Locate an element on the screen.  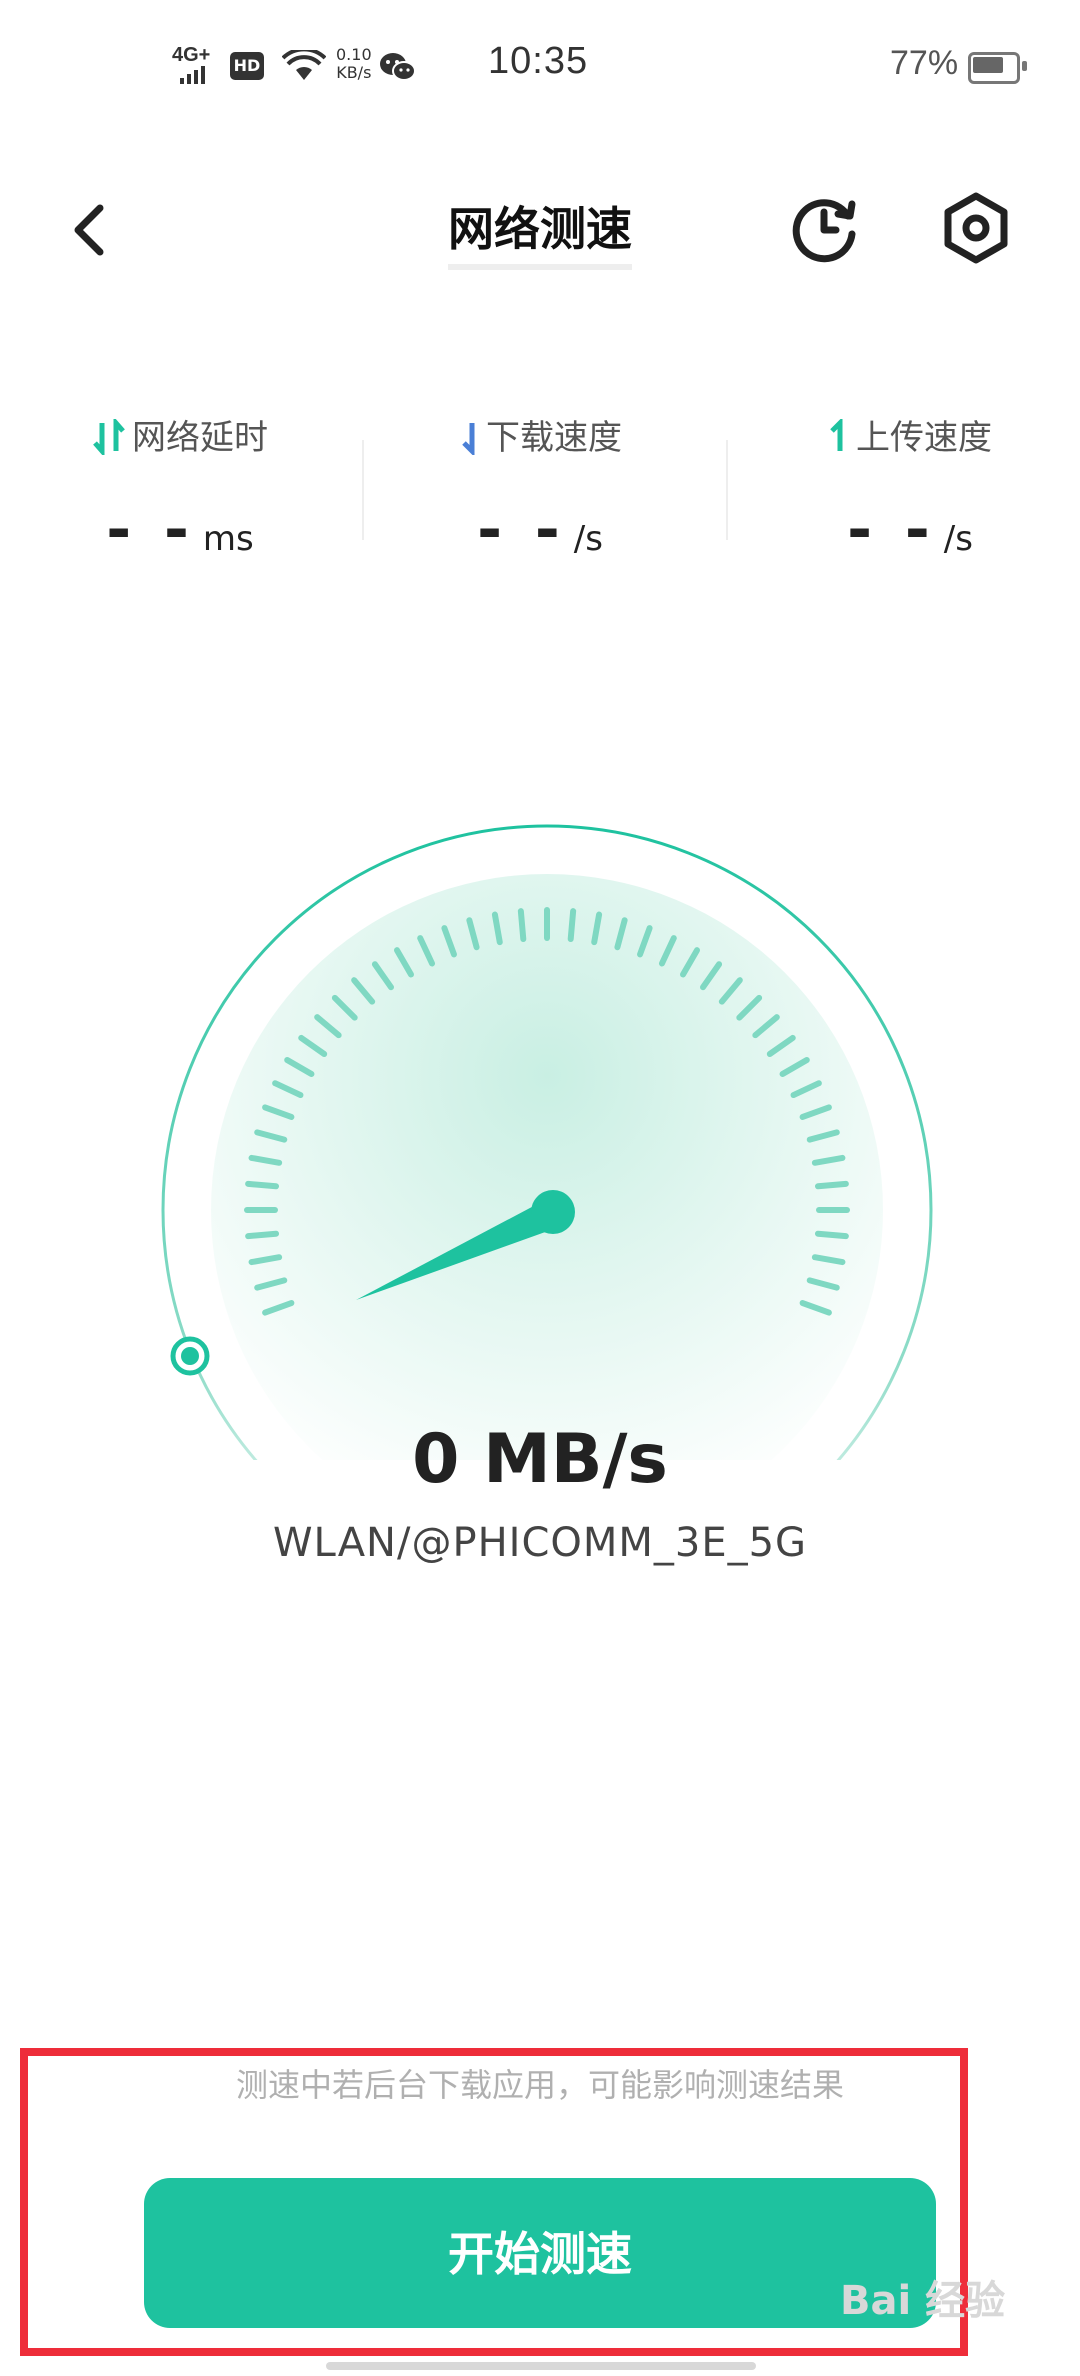
wifi-icon is located at coordinates (304, 66).